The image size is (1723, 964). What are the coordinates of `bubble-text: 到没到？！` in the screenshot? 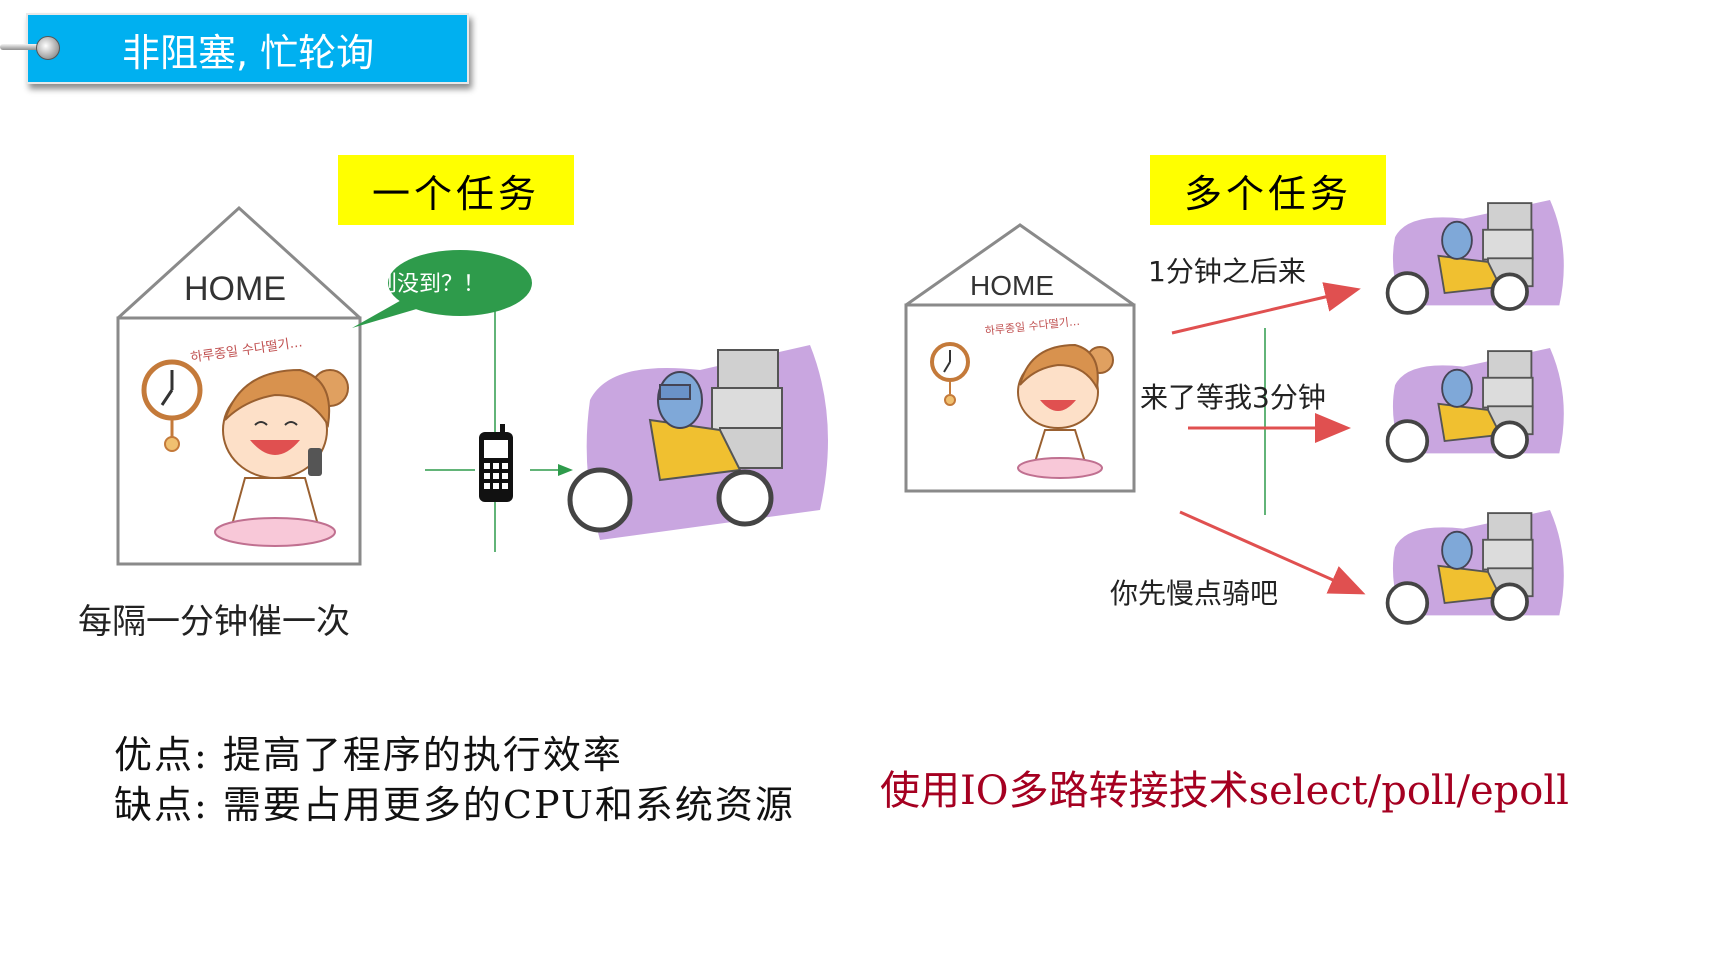 It's located at (430, 284).